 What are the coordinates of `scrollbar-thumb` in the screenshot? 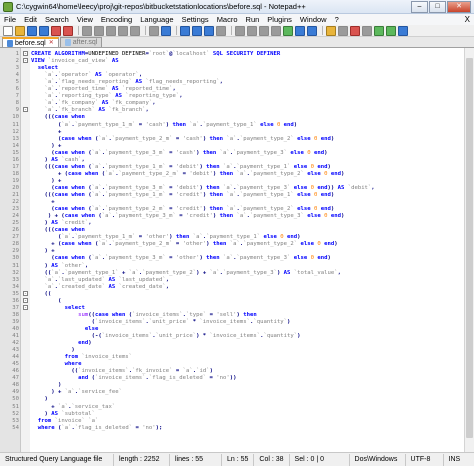 It's located at (469, 248).